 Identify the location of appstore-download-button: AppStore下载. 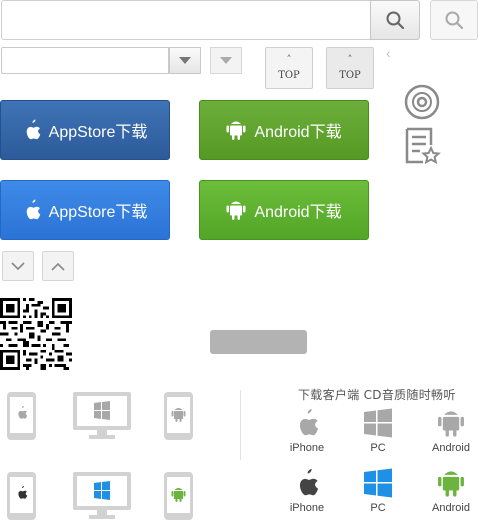
(85, 130).